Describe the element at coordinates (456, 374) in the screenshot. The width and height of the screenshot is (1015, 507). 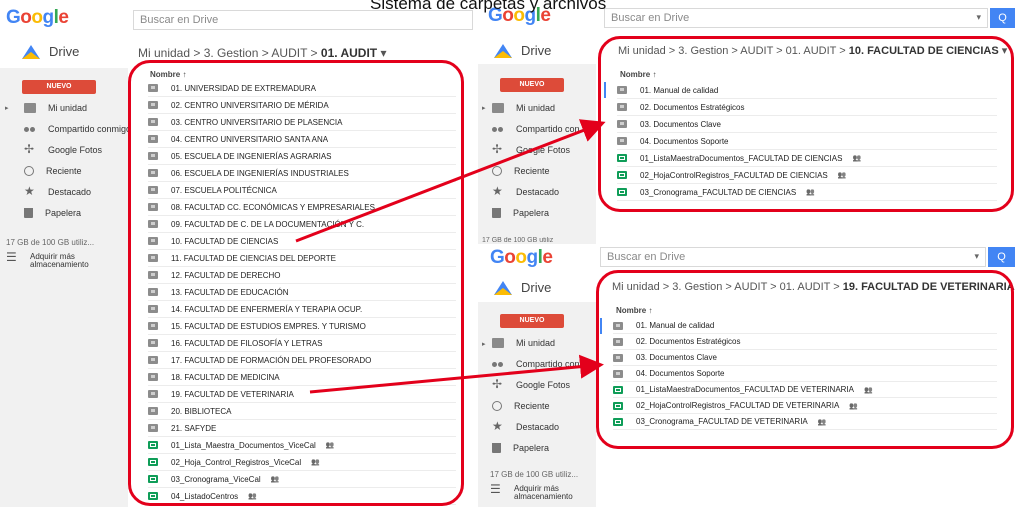
I see `arrow-to-veterinaria` at that location.